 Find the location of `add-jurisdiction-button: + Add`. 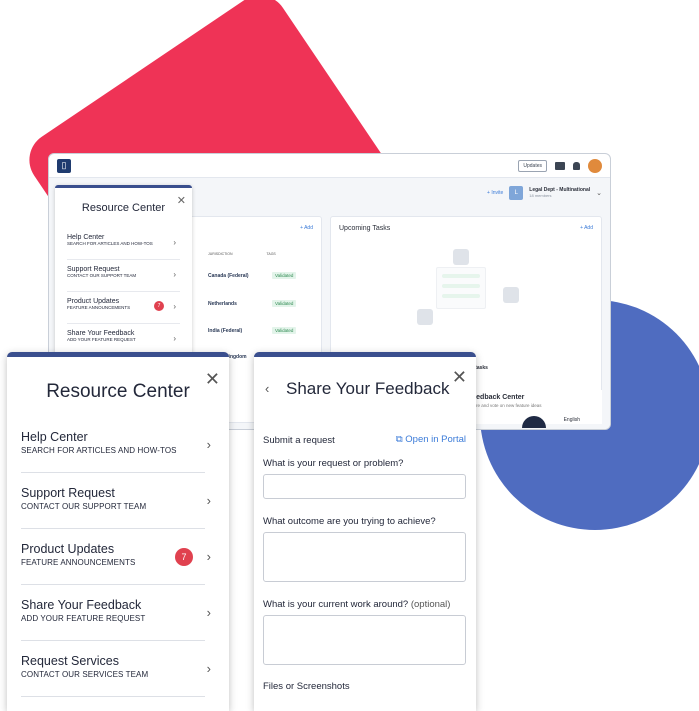

add-jurisdiction-button: + Add is located at coordinates (306, 228).